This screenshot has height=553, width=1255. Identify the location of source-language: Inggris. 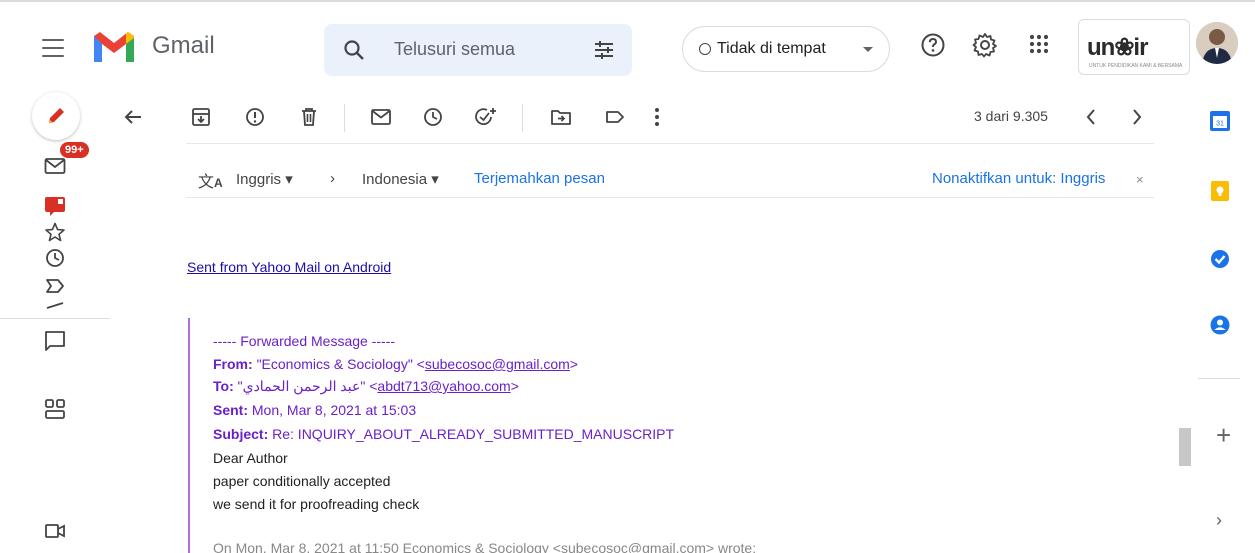
(259, 179).